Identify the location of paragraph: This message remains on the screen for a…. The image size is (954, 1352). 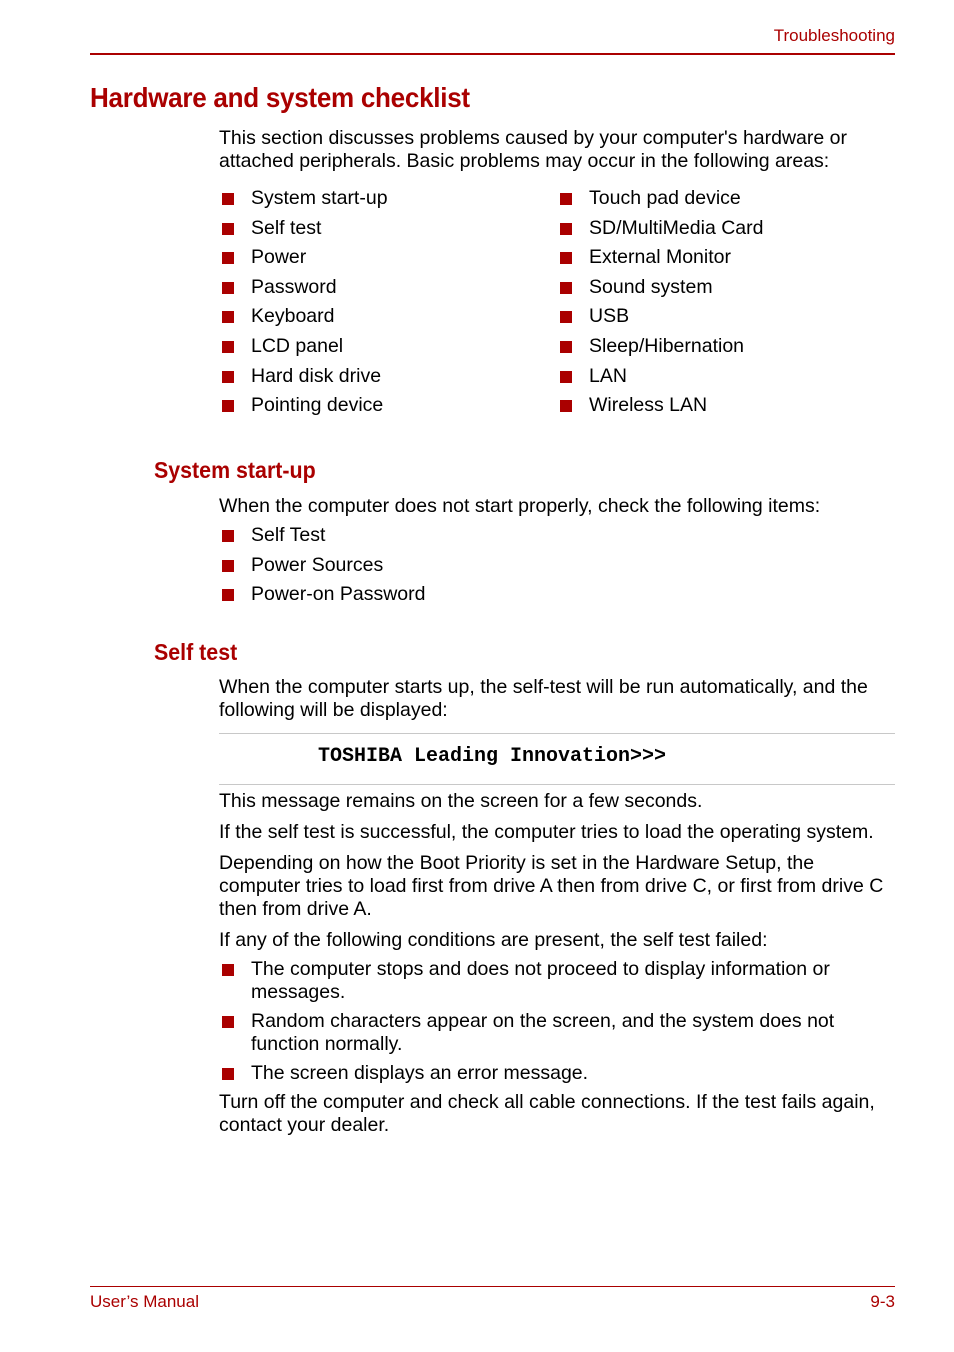
(461, 801).